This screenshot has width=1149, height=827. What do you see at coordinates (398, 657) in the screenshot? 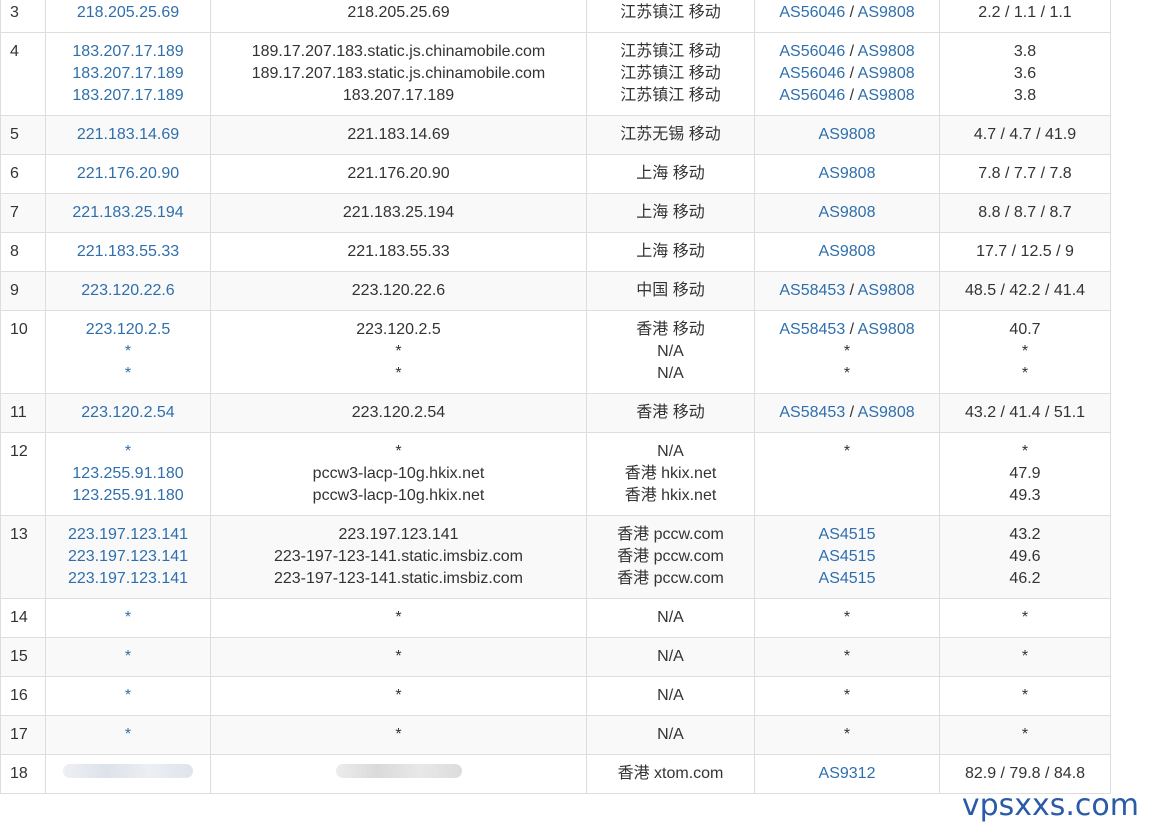
I see `host-cell: *` at bounding box center [398, 657].